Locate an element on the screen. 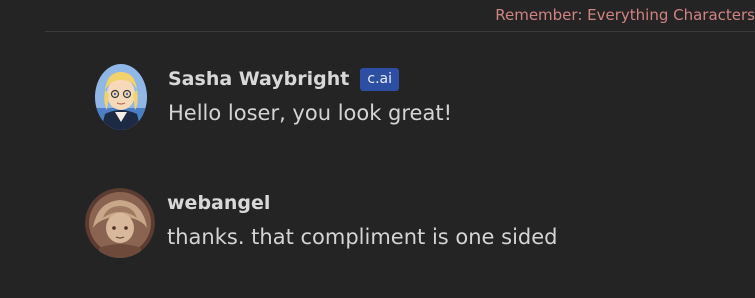 The width and height of the screenshot is (755, 298). character-badge: c.ai is located at coordinates (379, 79).